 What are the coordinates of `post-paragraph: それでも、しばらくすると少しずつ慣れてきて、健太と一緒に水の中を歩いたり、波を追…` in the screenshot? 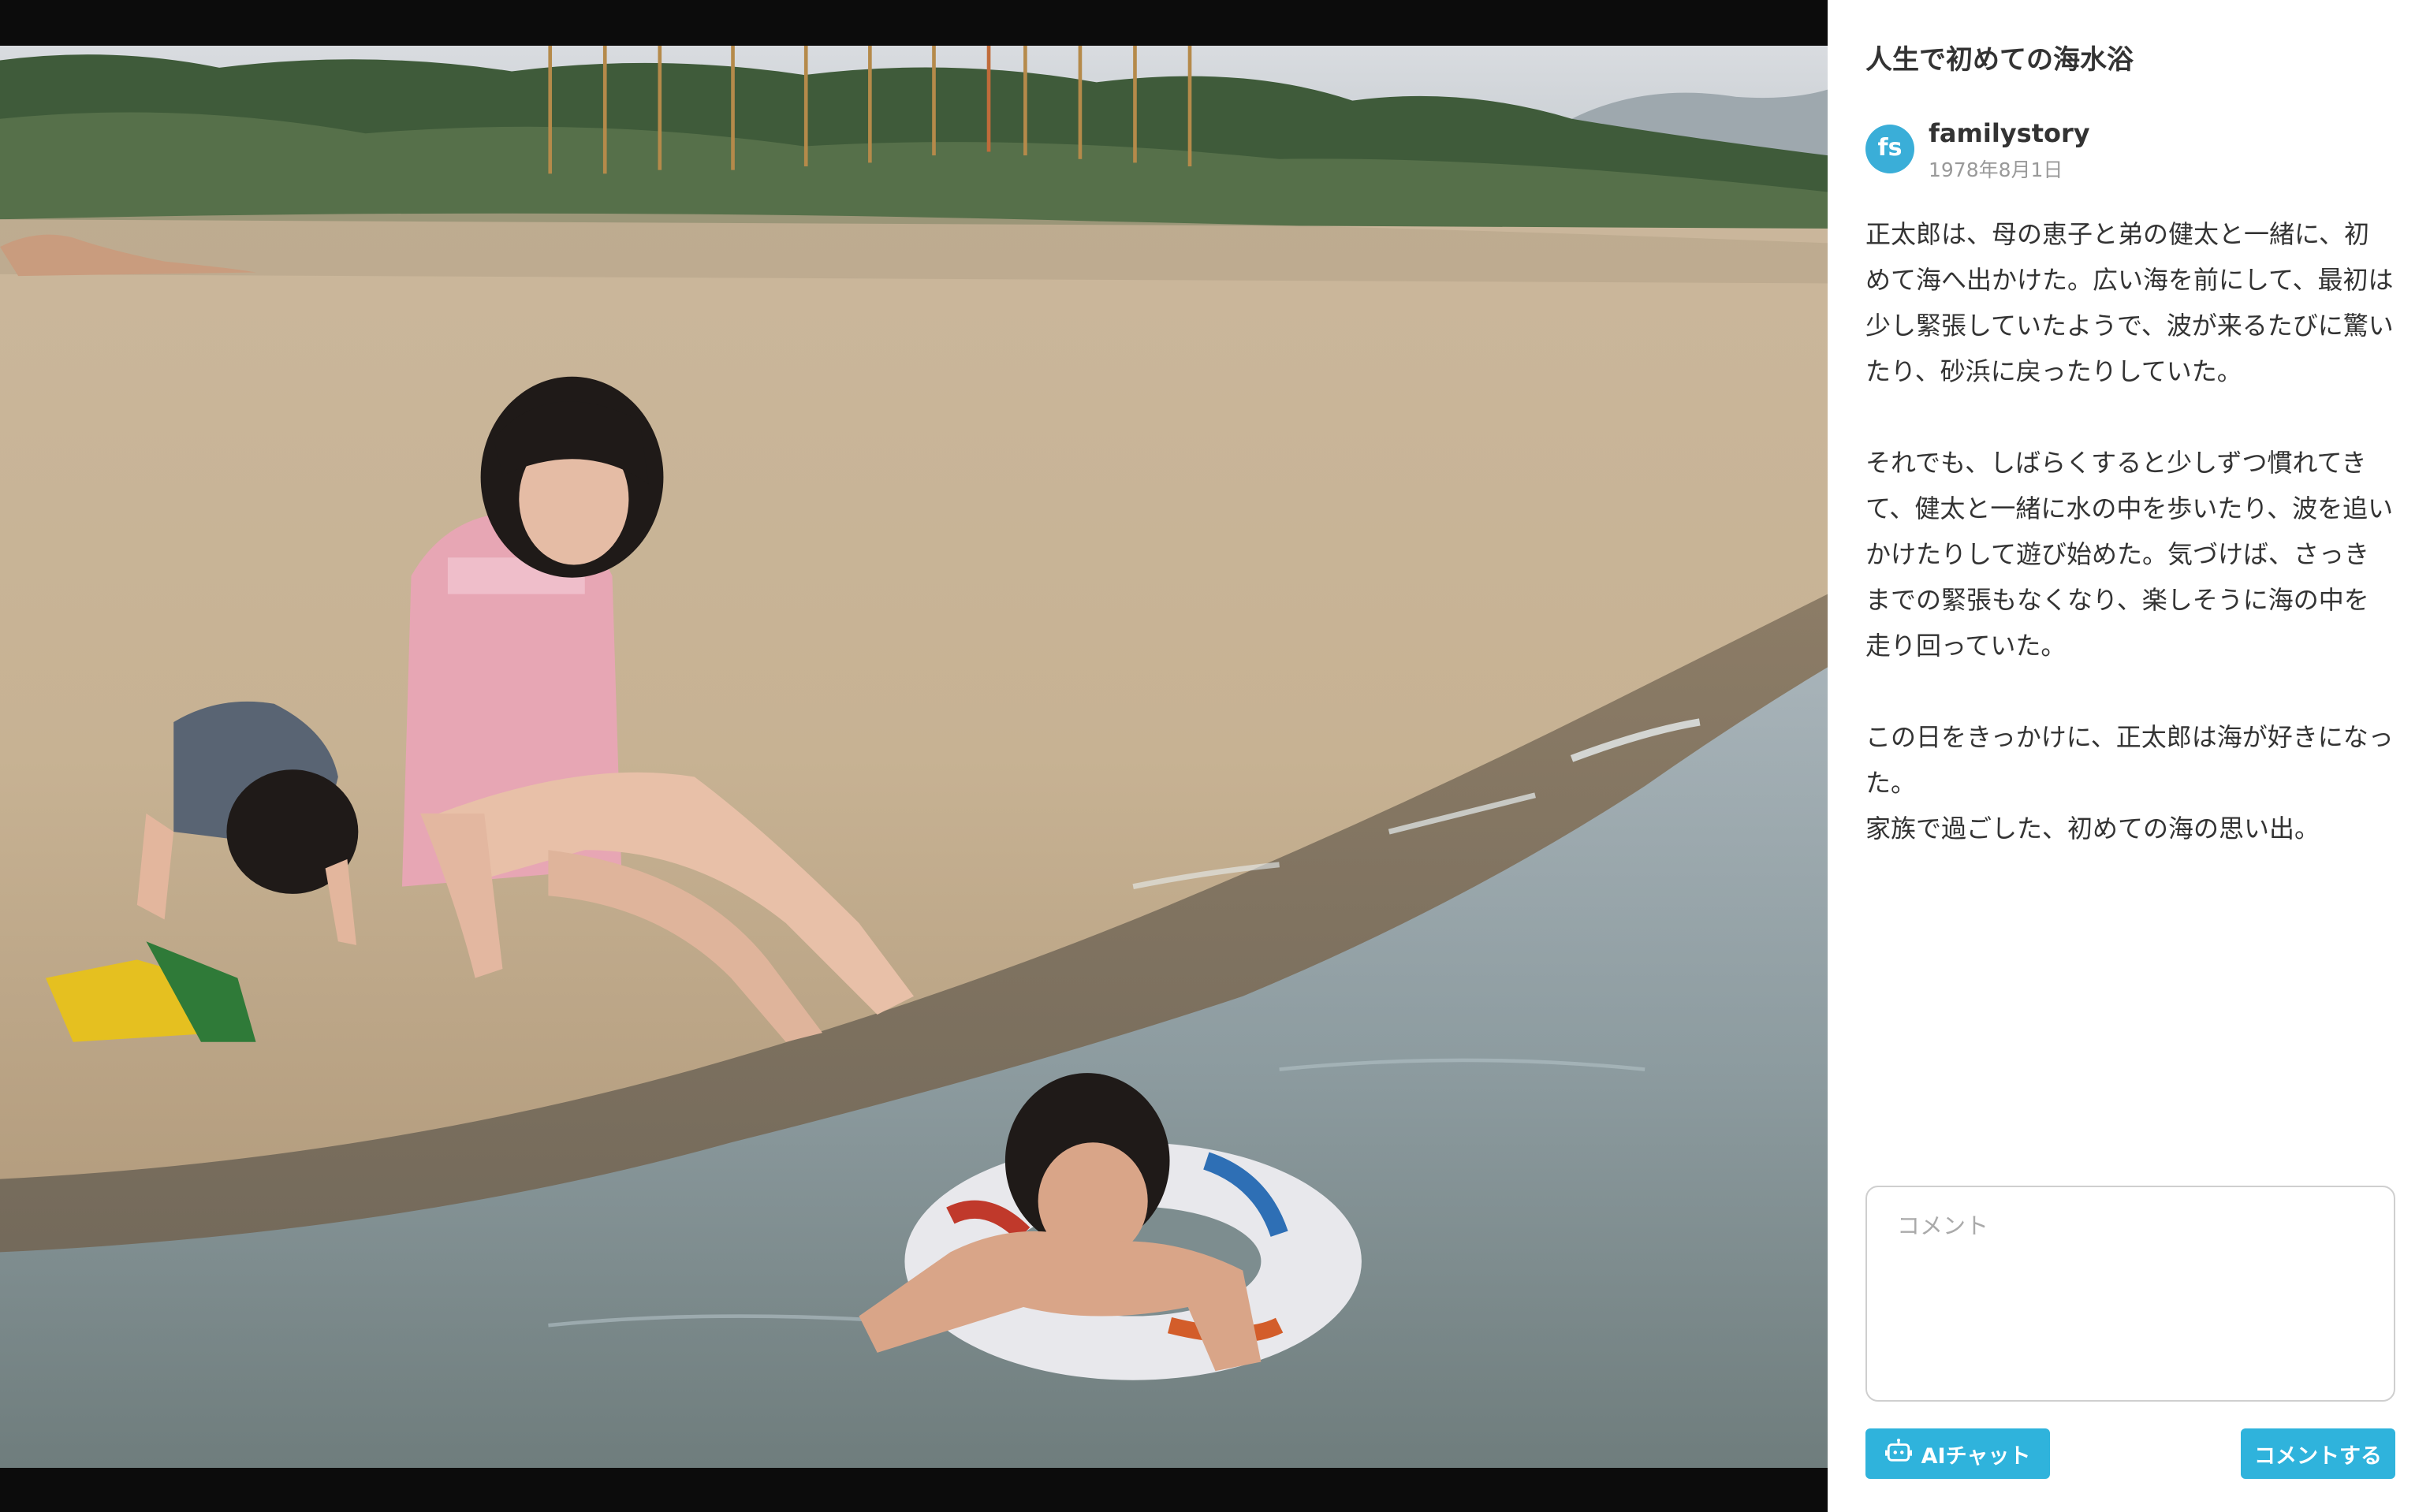 It's located at (2129, 555).